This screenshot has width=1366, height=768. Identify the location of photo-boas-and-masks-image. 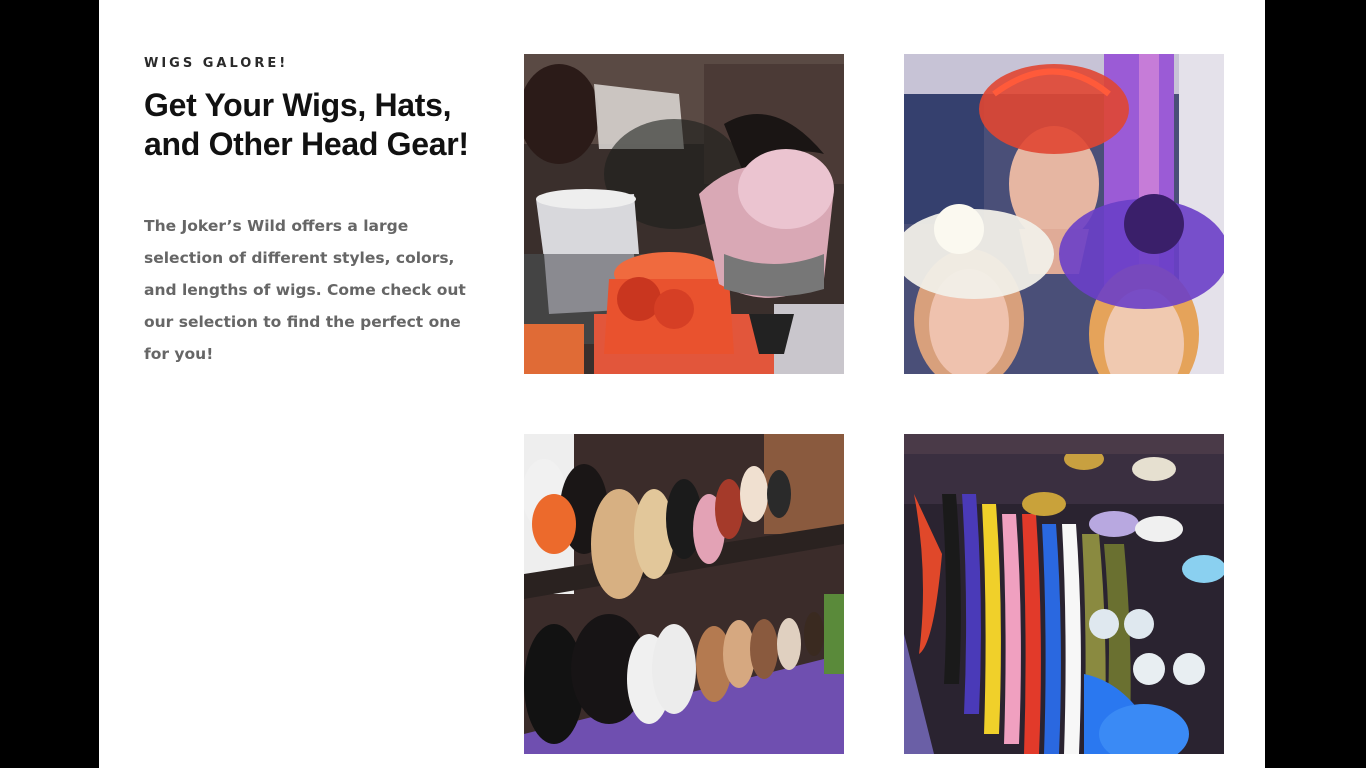
(1064, 594).